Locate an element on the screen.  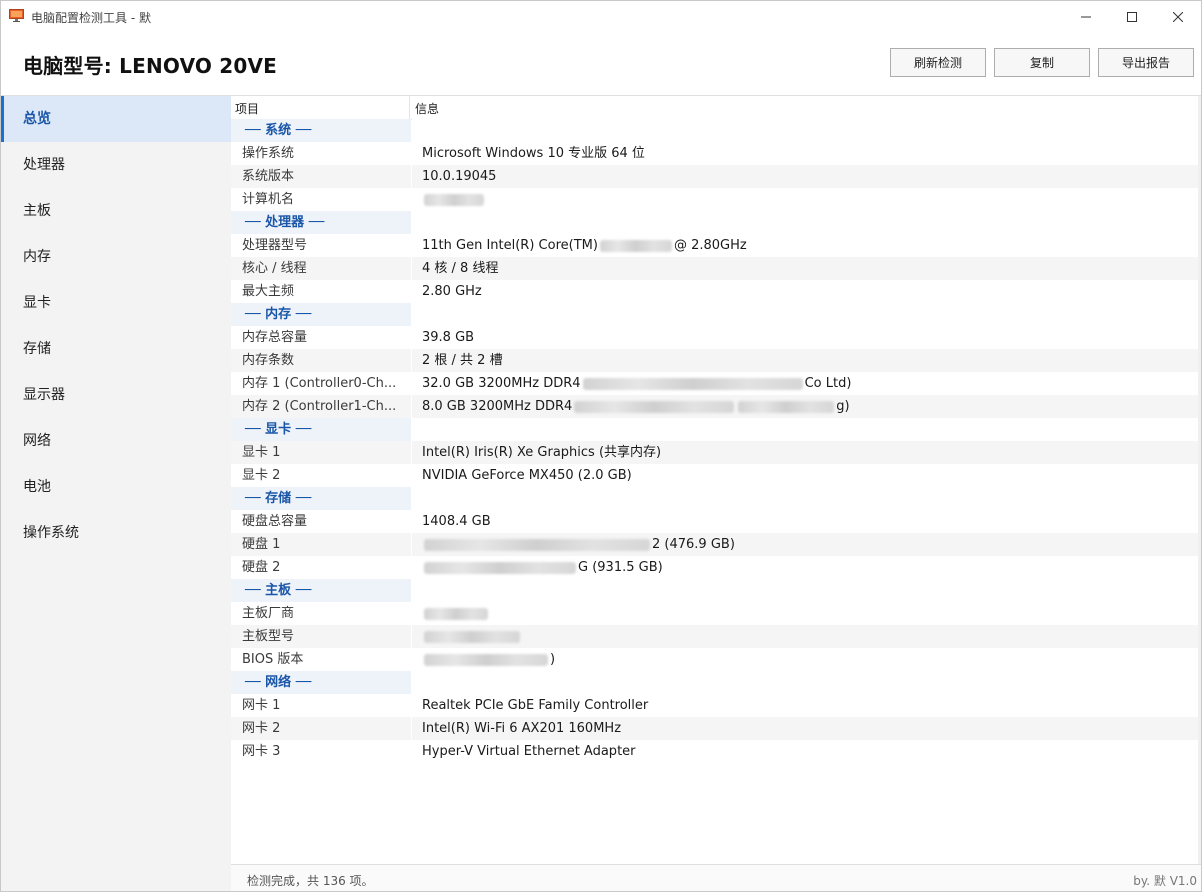
row-value-suffix: 2 (476.9 GB) is located at coordinates (693, 544).